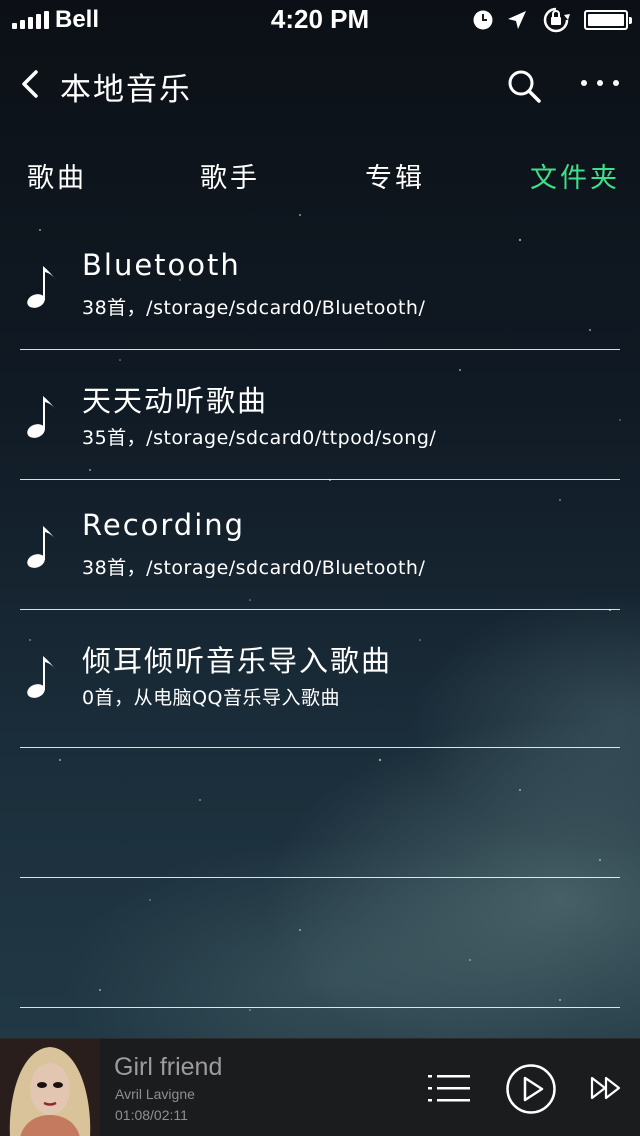 The height and width of the screenshot is (1136, 640). What do you see at coordinates (524, 86) in the screenshot?
I see `search-icon` at bounding box center [524, 86].